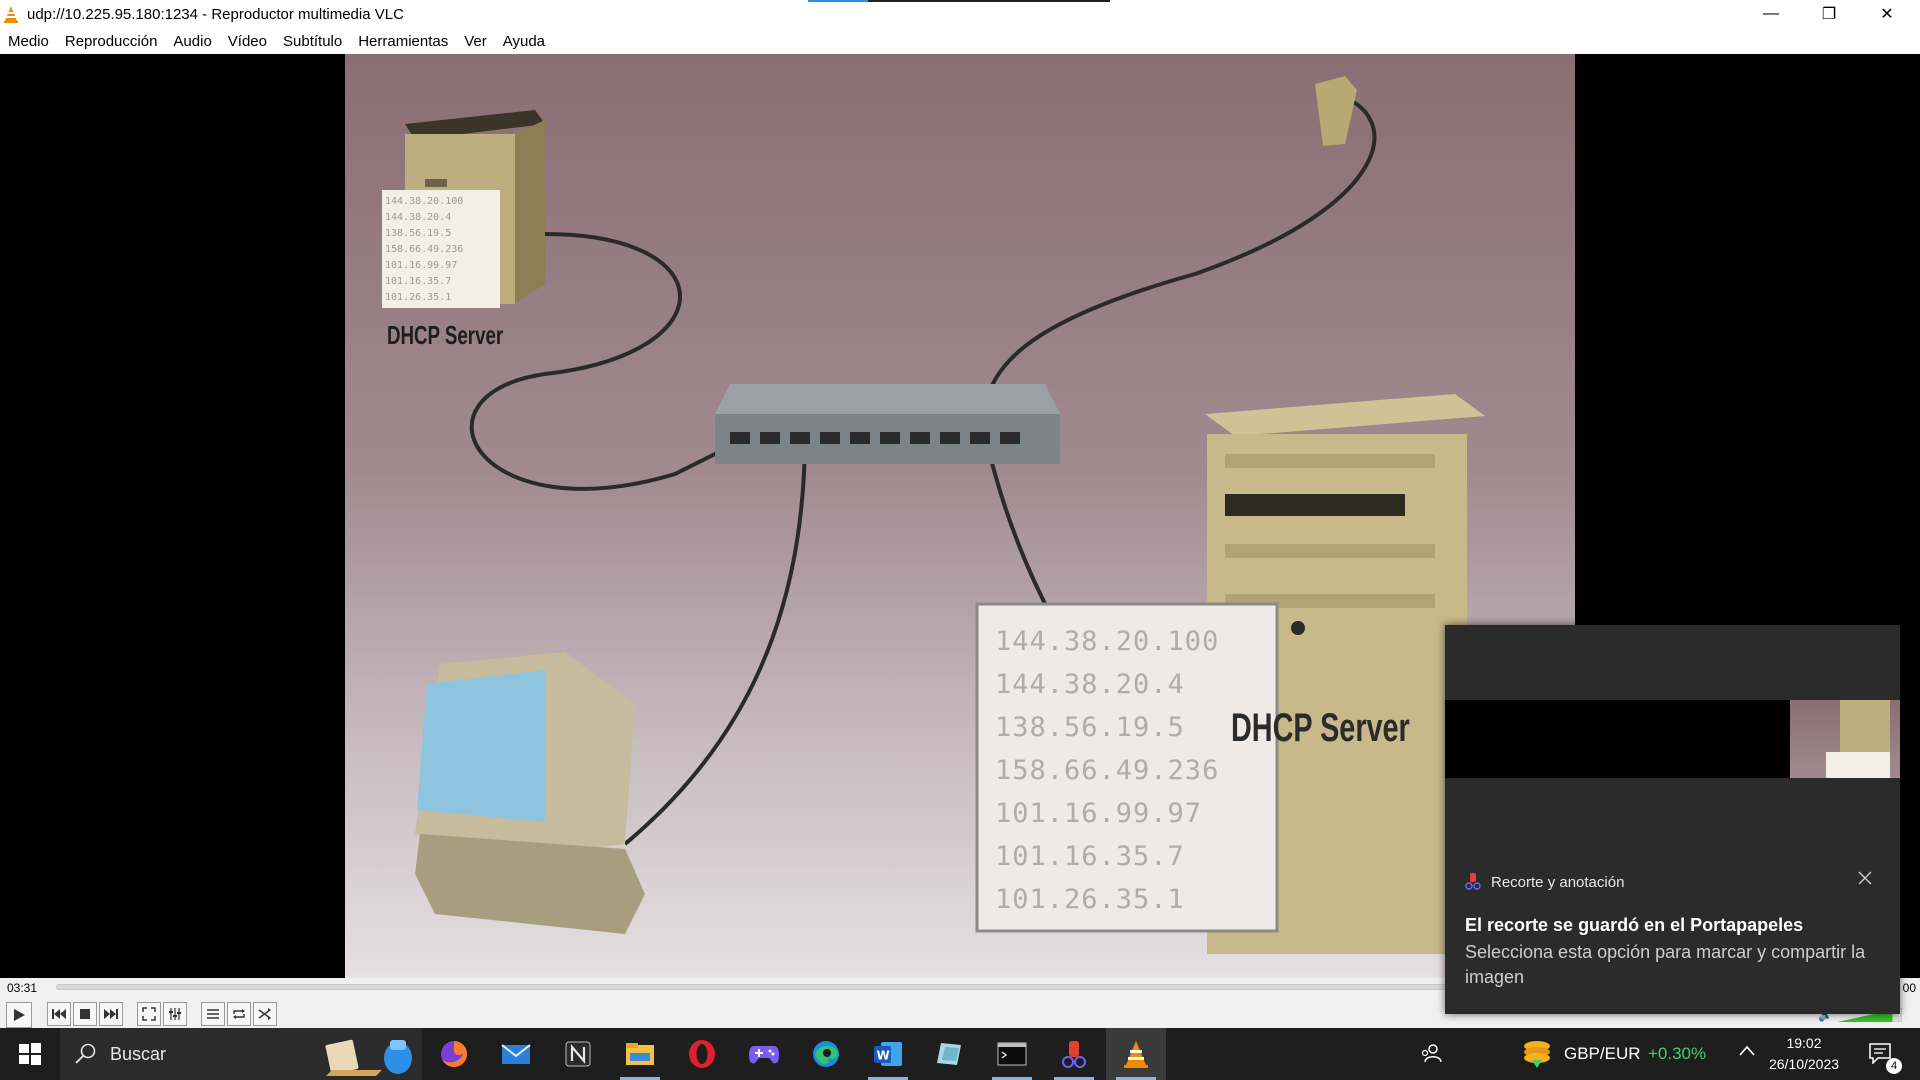  What do you see at coordinates (1473, 881) in the screenshot?
I see `snipping-tool-icon` at bounding box center [1473, 881].